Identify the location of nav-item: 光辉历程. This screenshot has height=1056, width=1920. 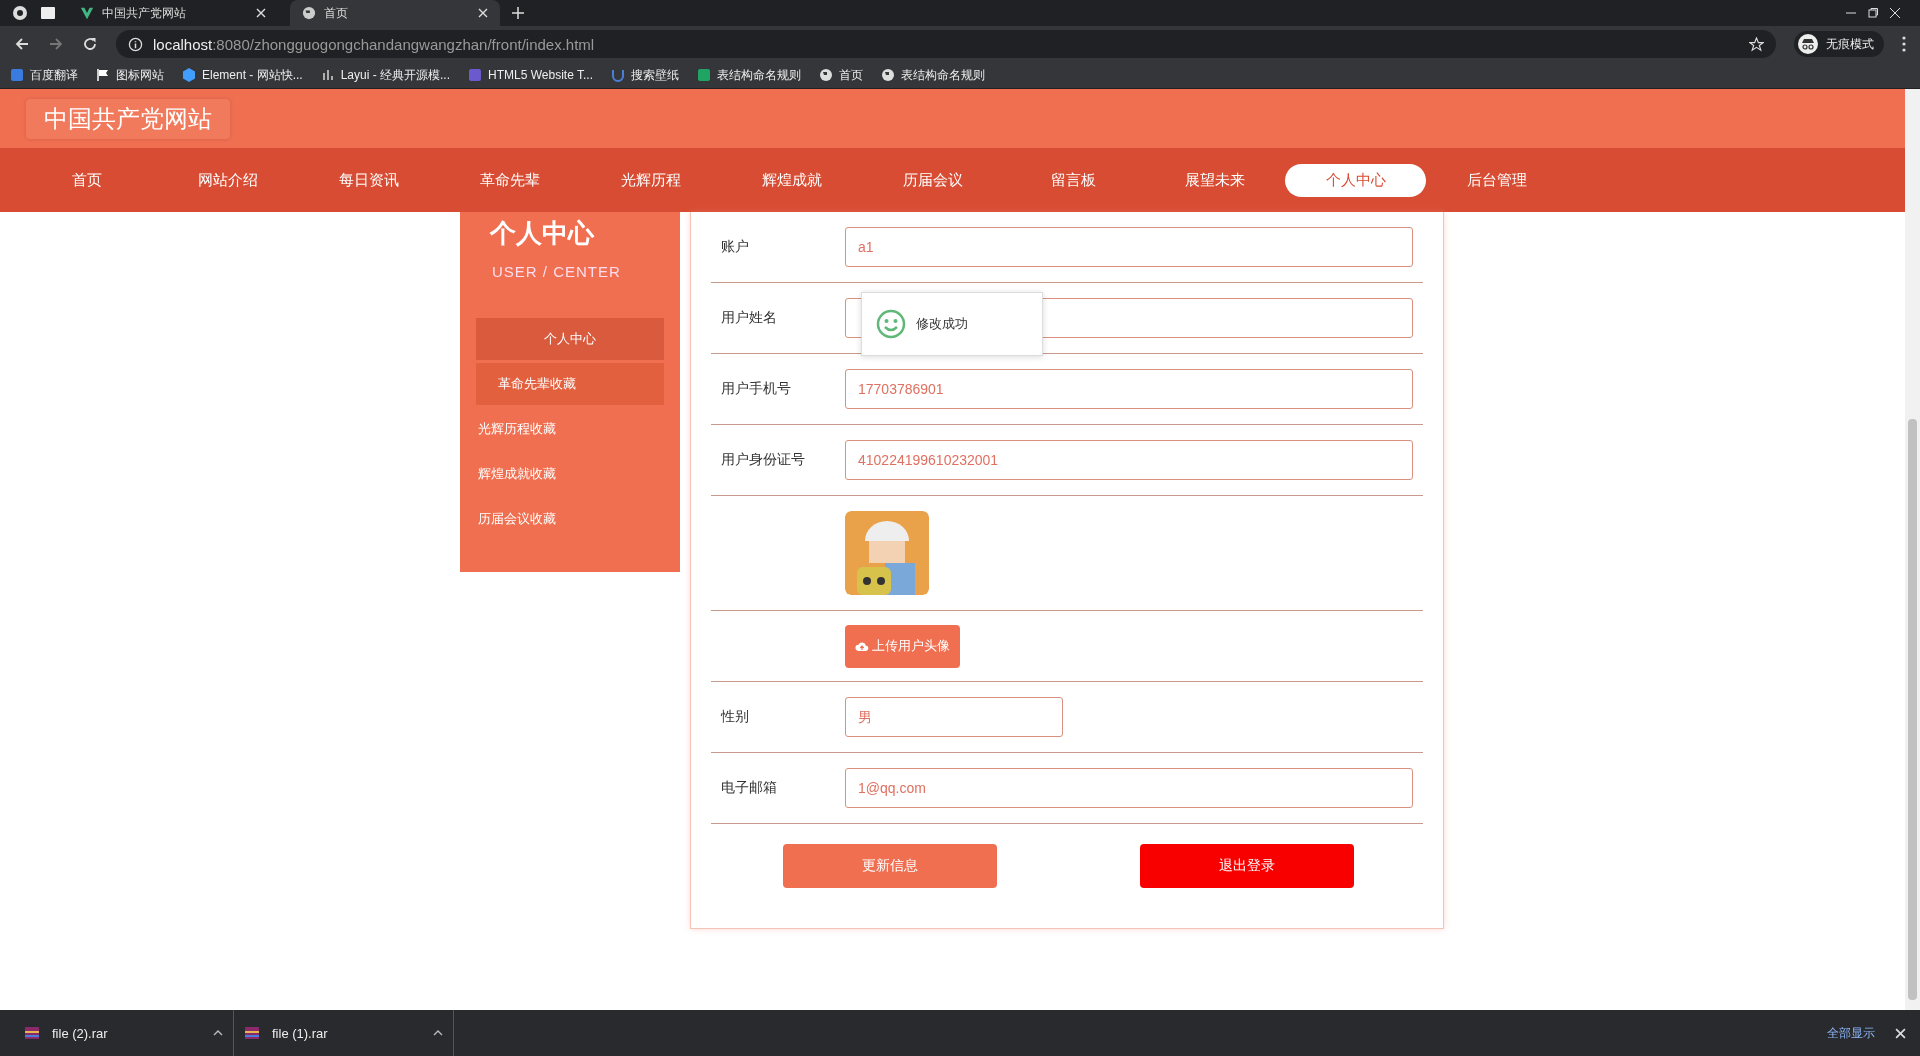
(650, 180).